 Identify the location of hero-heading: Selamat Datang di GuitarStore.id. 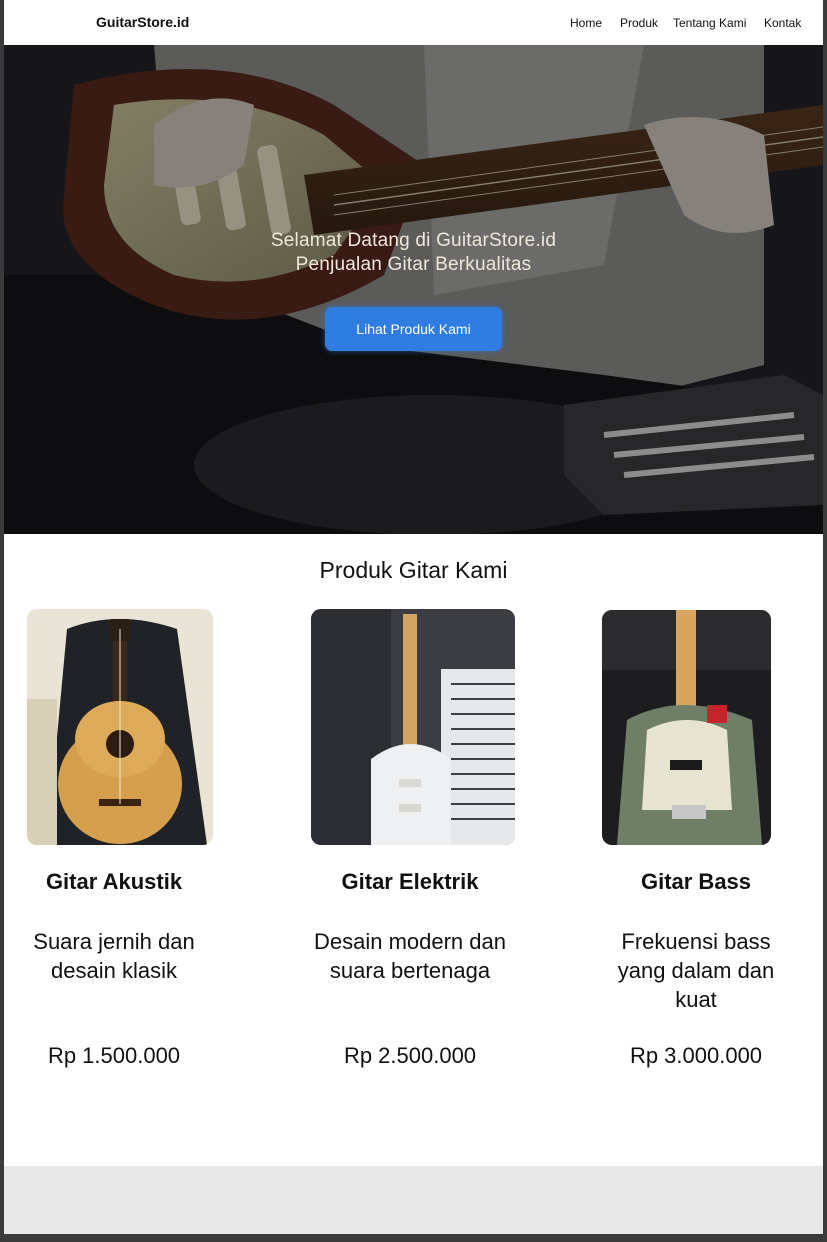
(413, 240).